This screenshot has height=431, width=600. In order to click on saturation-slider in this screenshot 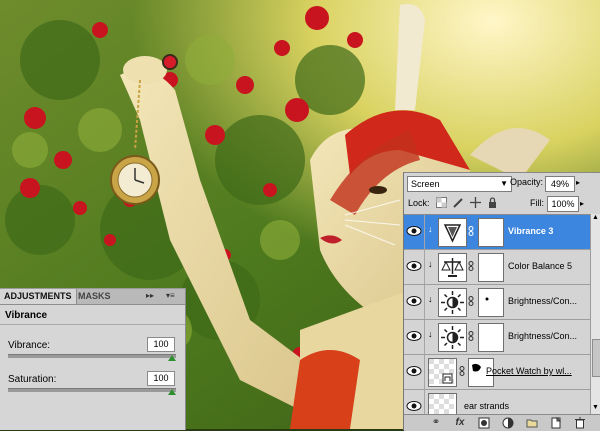, I will do `click(92, 390)`.